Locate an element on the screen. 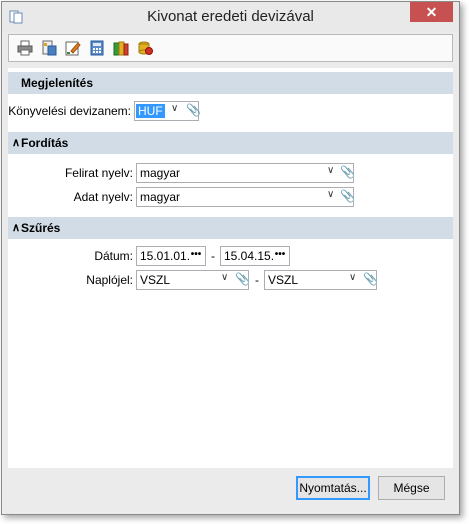 The height and width of the screenshot is (524, 469). data-language-value: magyar is located at coordinates (160, 197).